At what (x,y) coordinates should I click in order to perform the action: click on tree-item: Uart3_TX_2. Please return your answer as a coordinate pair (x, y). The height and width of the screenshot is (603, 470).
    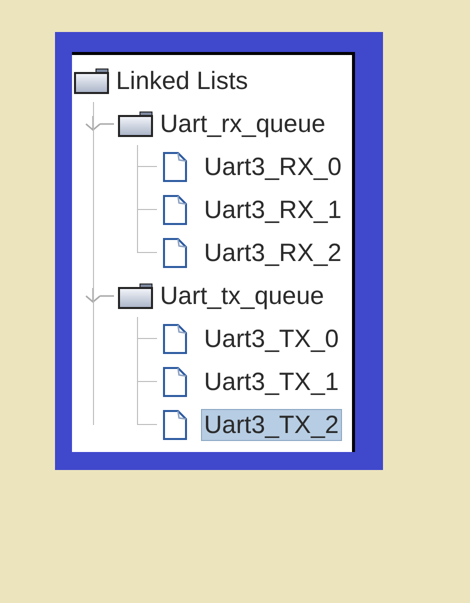
    Looking at the image, I should click on (271, 425).